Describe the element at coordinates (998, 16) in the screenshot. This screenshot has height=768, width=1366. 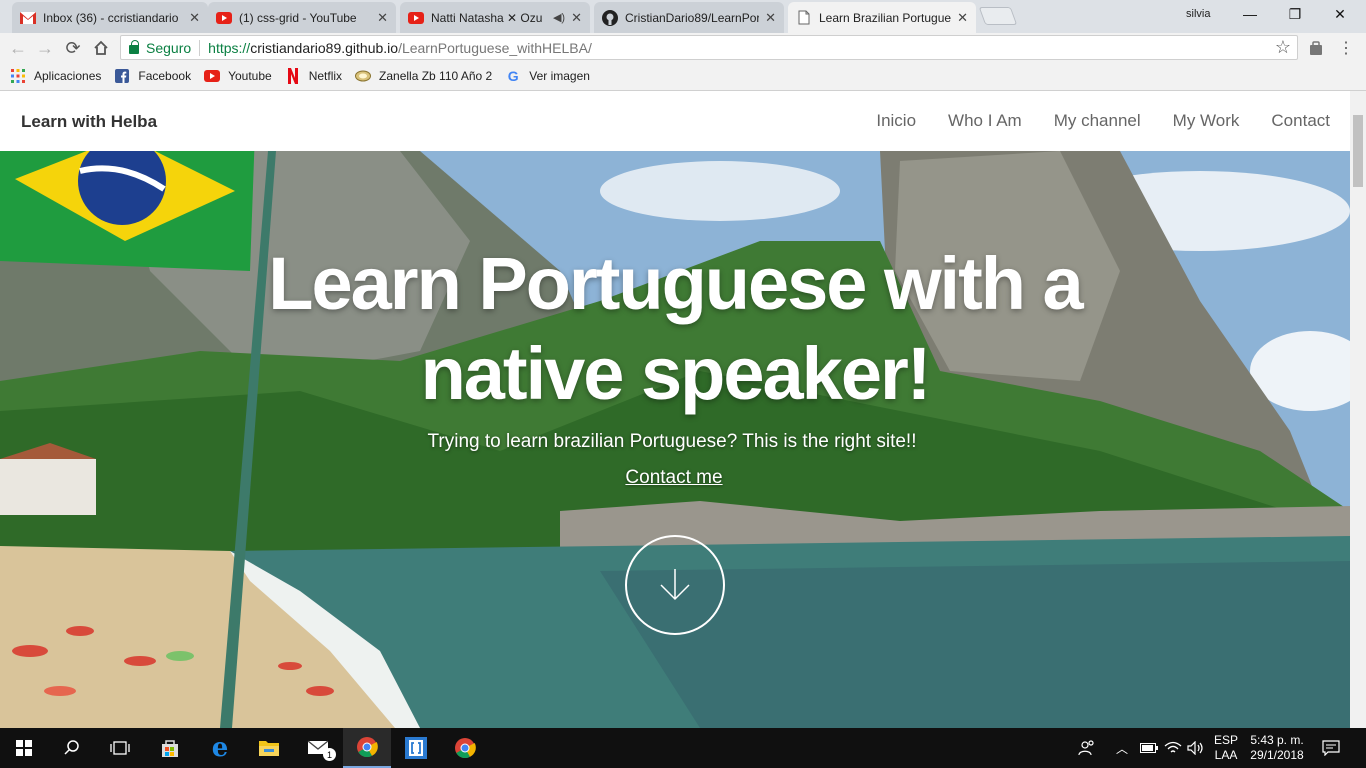
I see `new-tab-button` at that location.